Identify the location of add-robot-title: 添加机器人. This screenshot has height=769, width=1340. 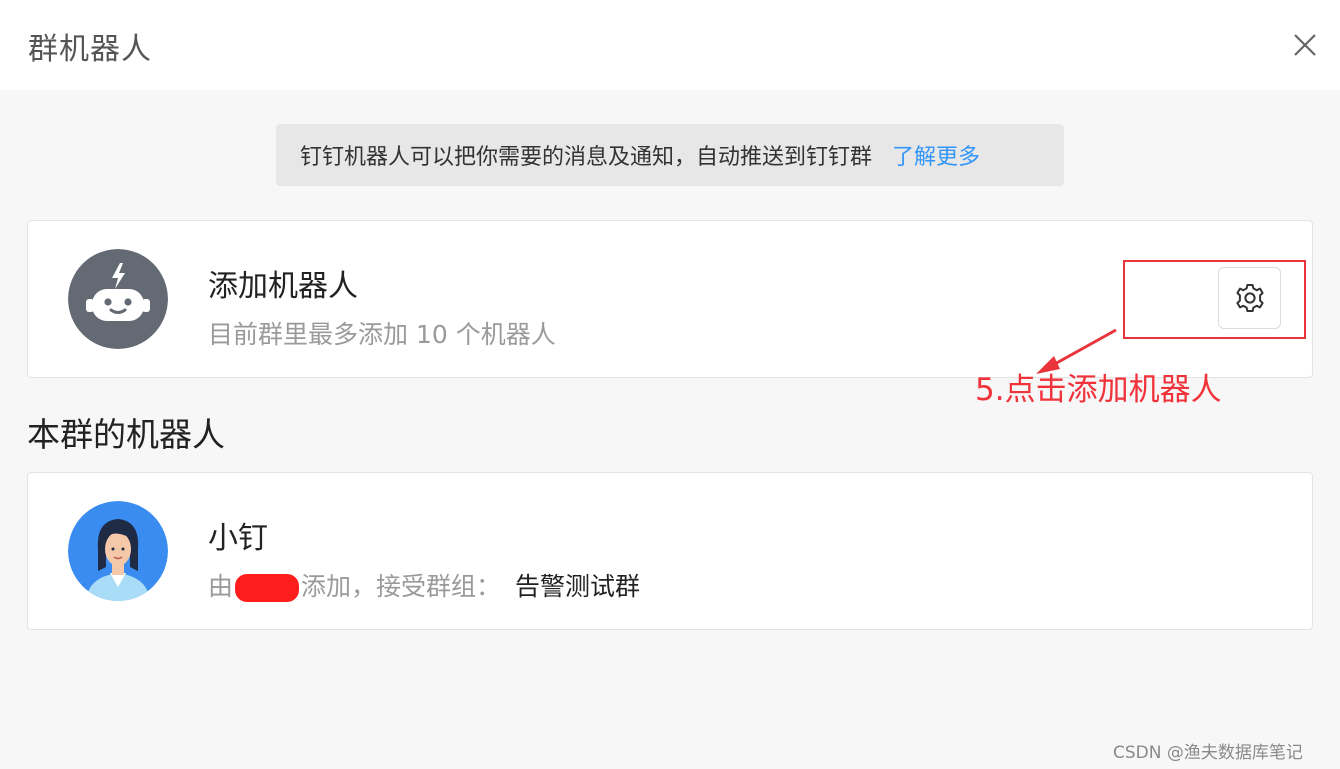
(283, 286).